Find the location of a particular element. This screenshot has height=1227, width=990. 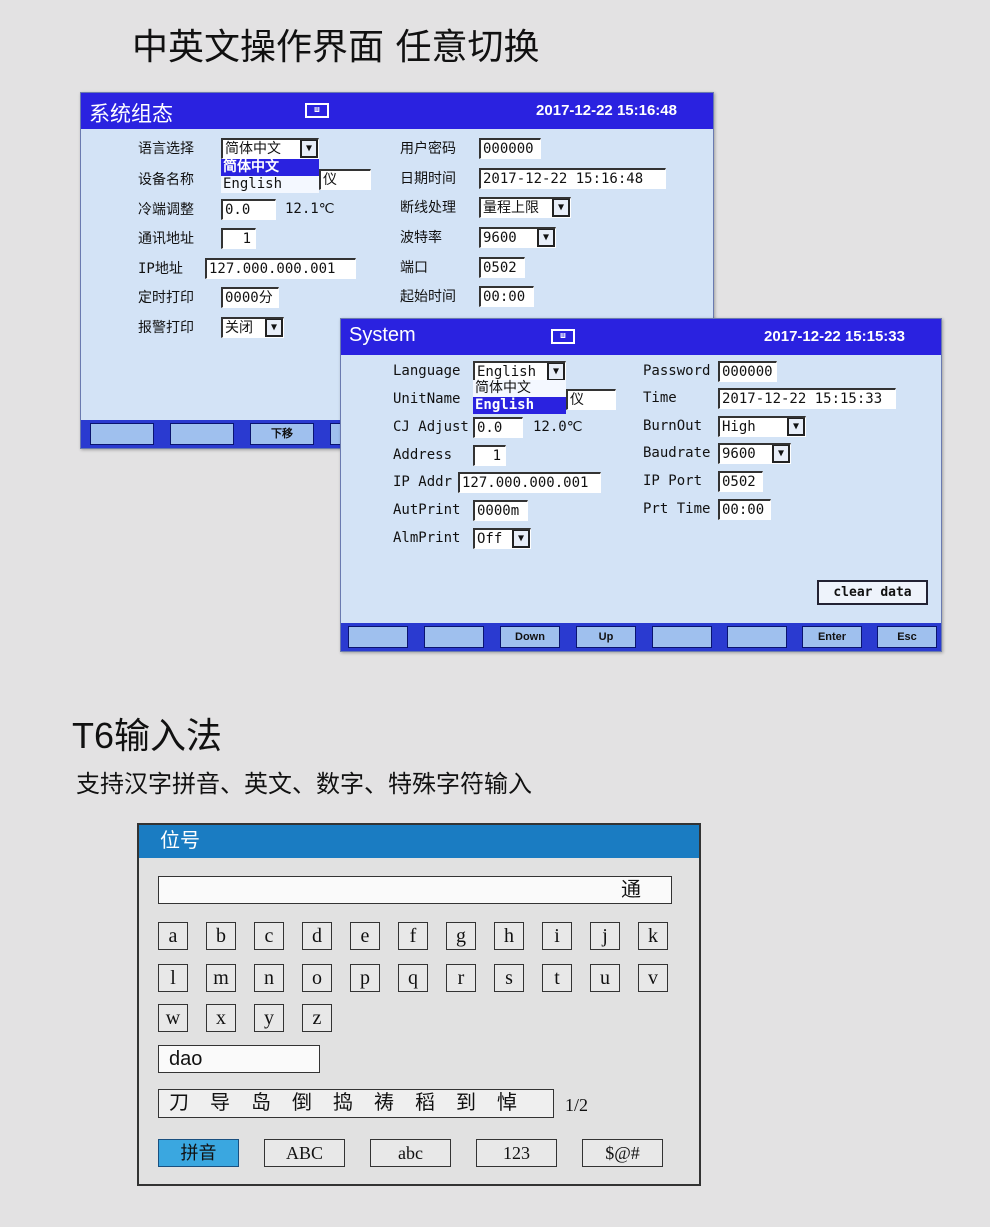

en-address-field: 1 is located at coordinates (489, 455).